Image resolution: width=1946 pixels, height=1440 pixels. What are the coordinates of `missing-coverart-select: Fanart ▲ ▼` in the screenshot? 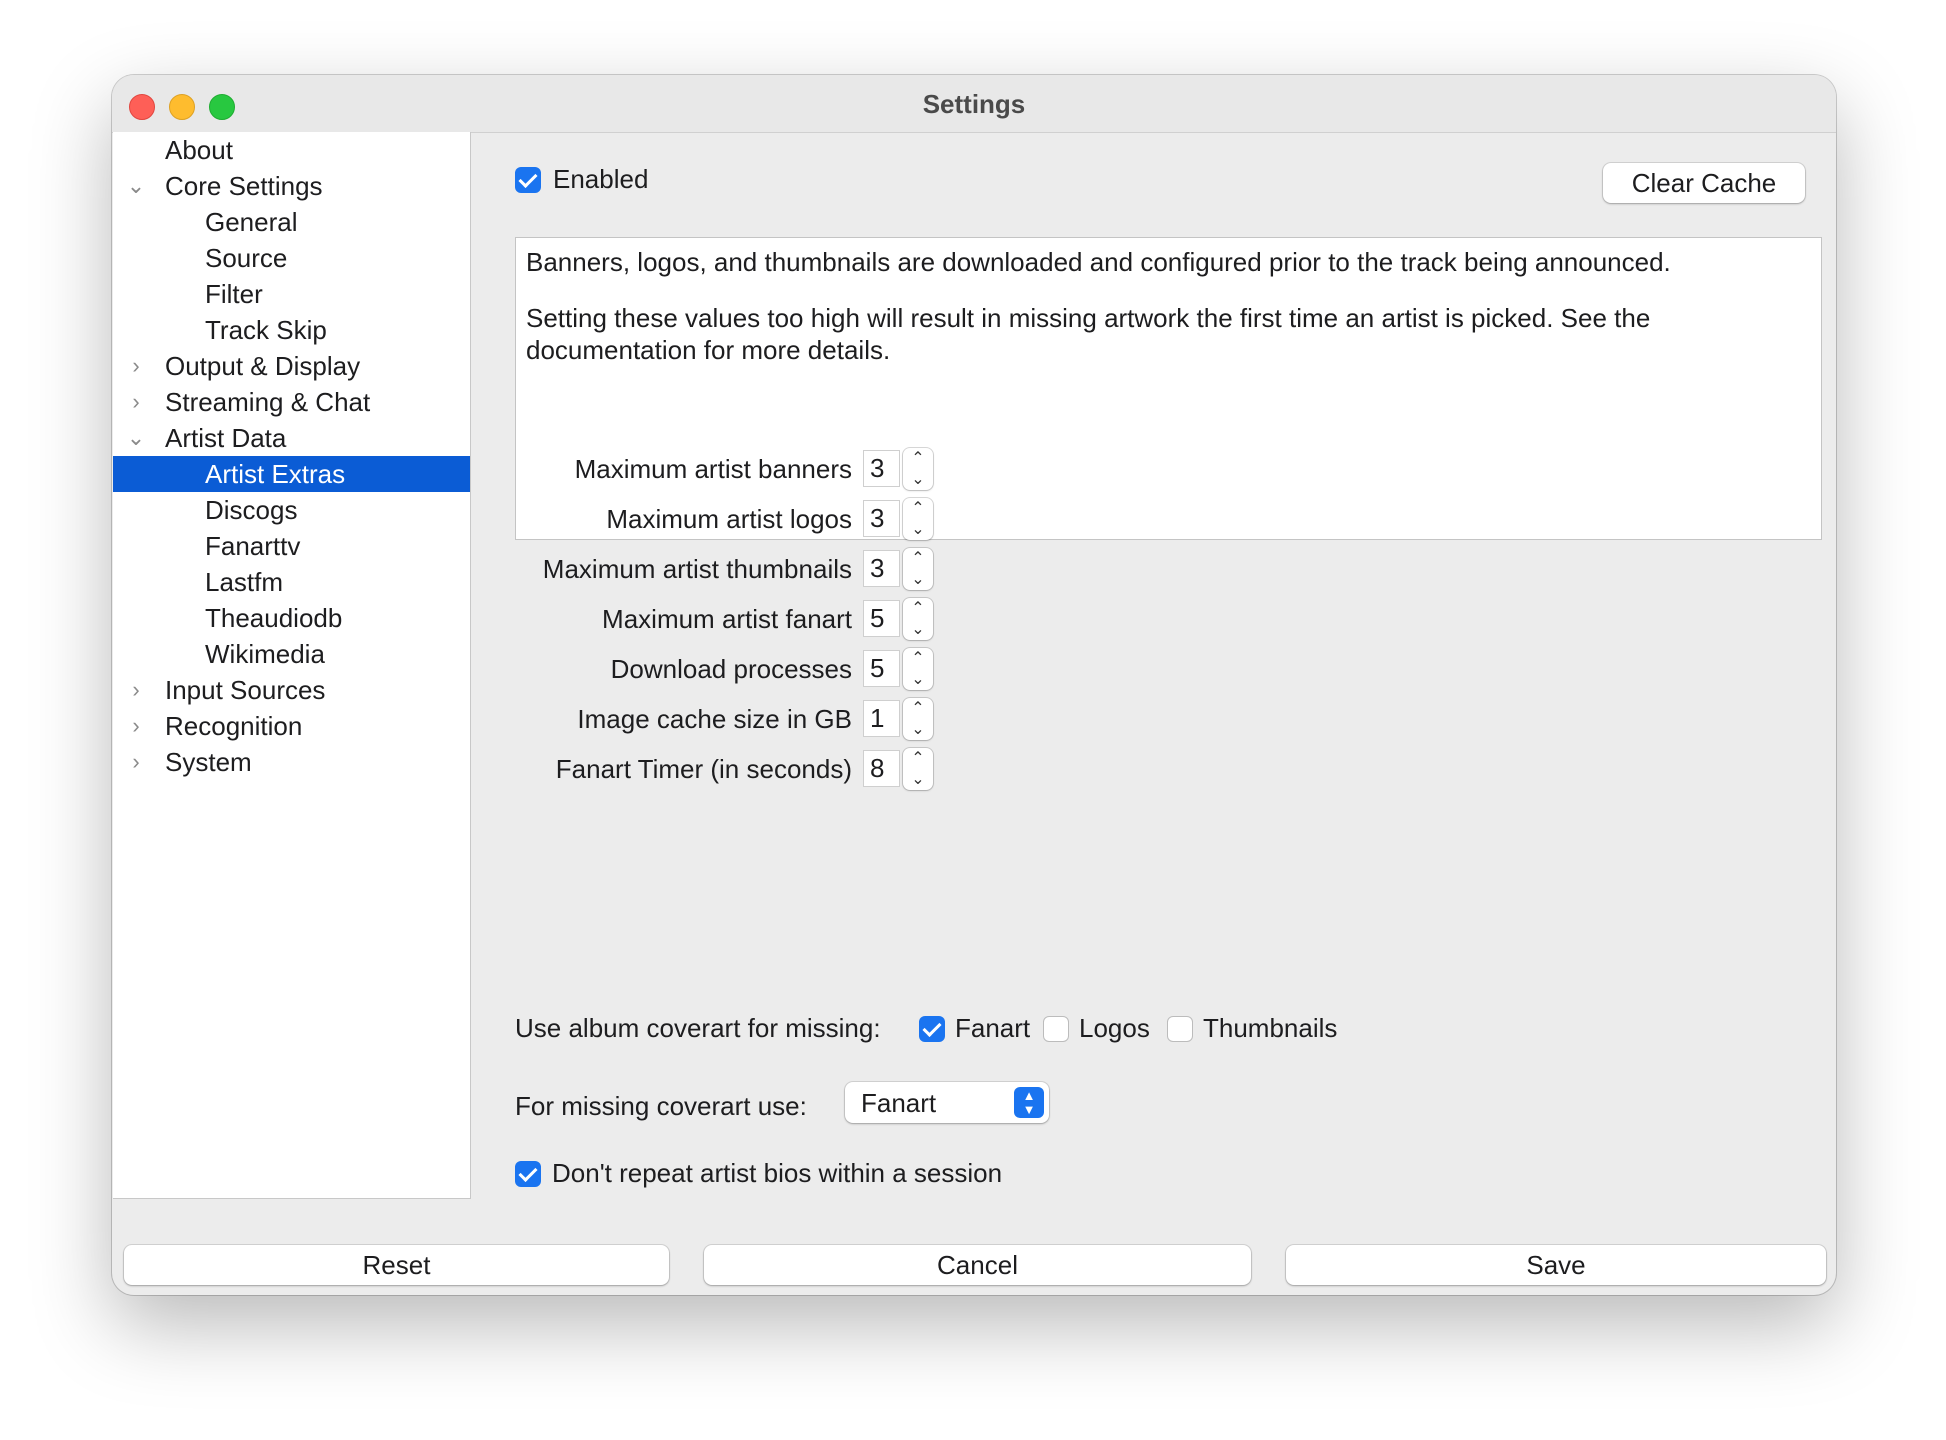 It's located at (947, 1102).